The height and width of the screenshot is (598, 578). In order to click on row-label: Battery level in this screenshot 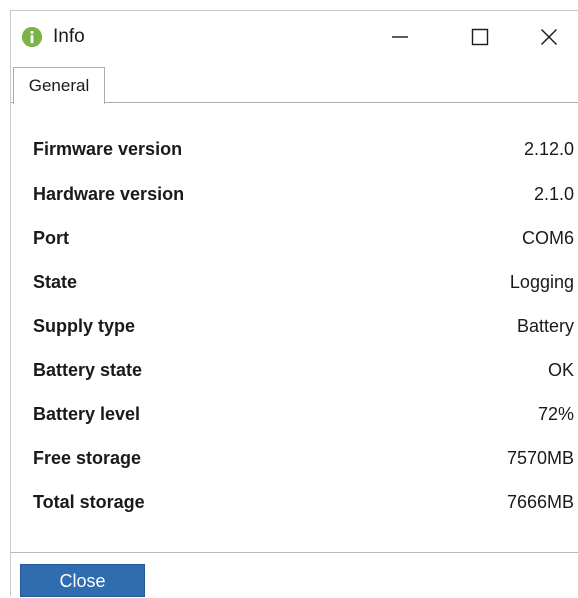, I will do `click(87, 414)`.